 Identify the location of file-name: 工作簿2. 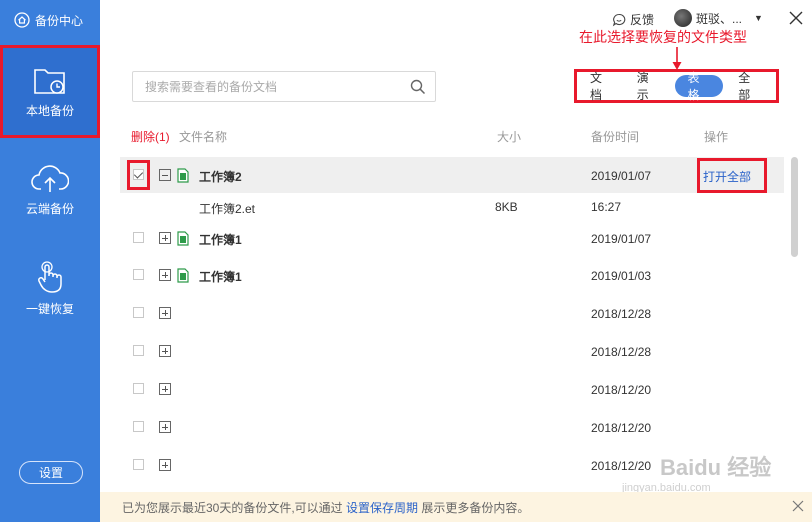
(220, 177).